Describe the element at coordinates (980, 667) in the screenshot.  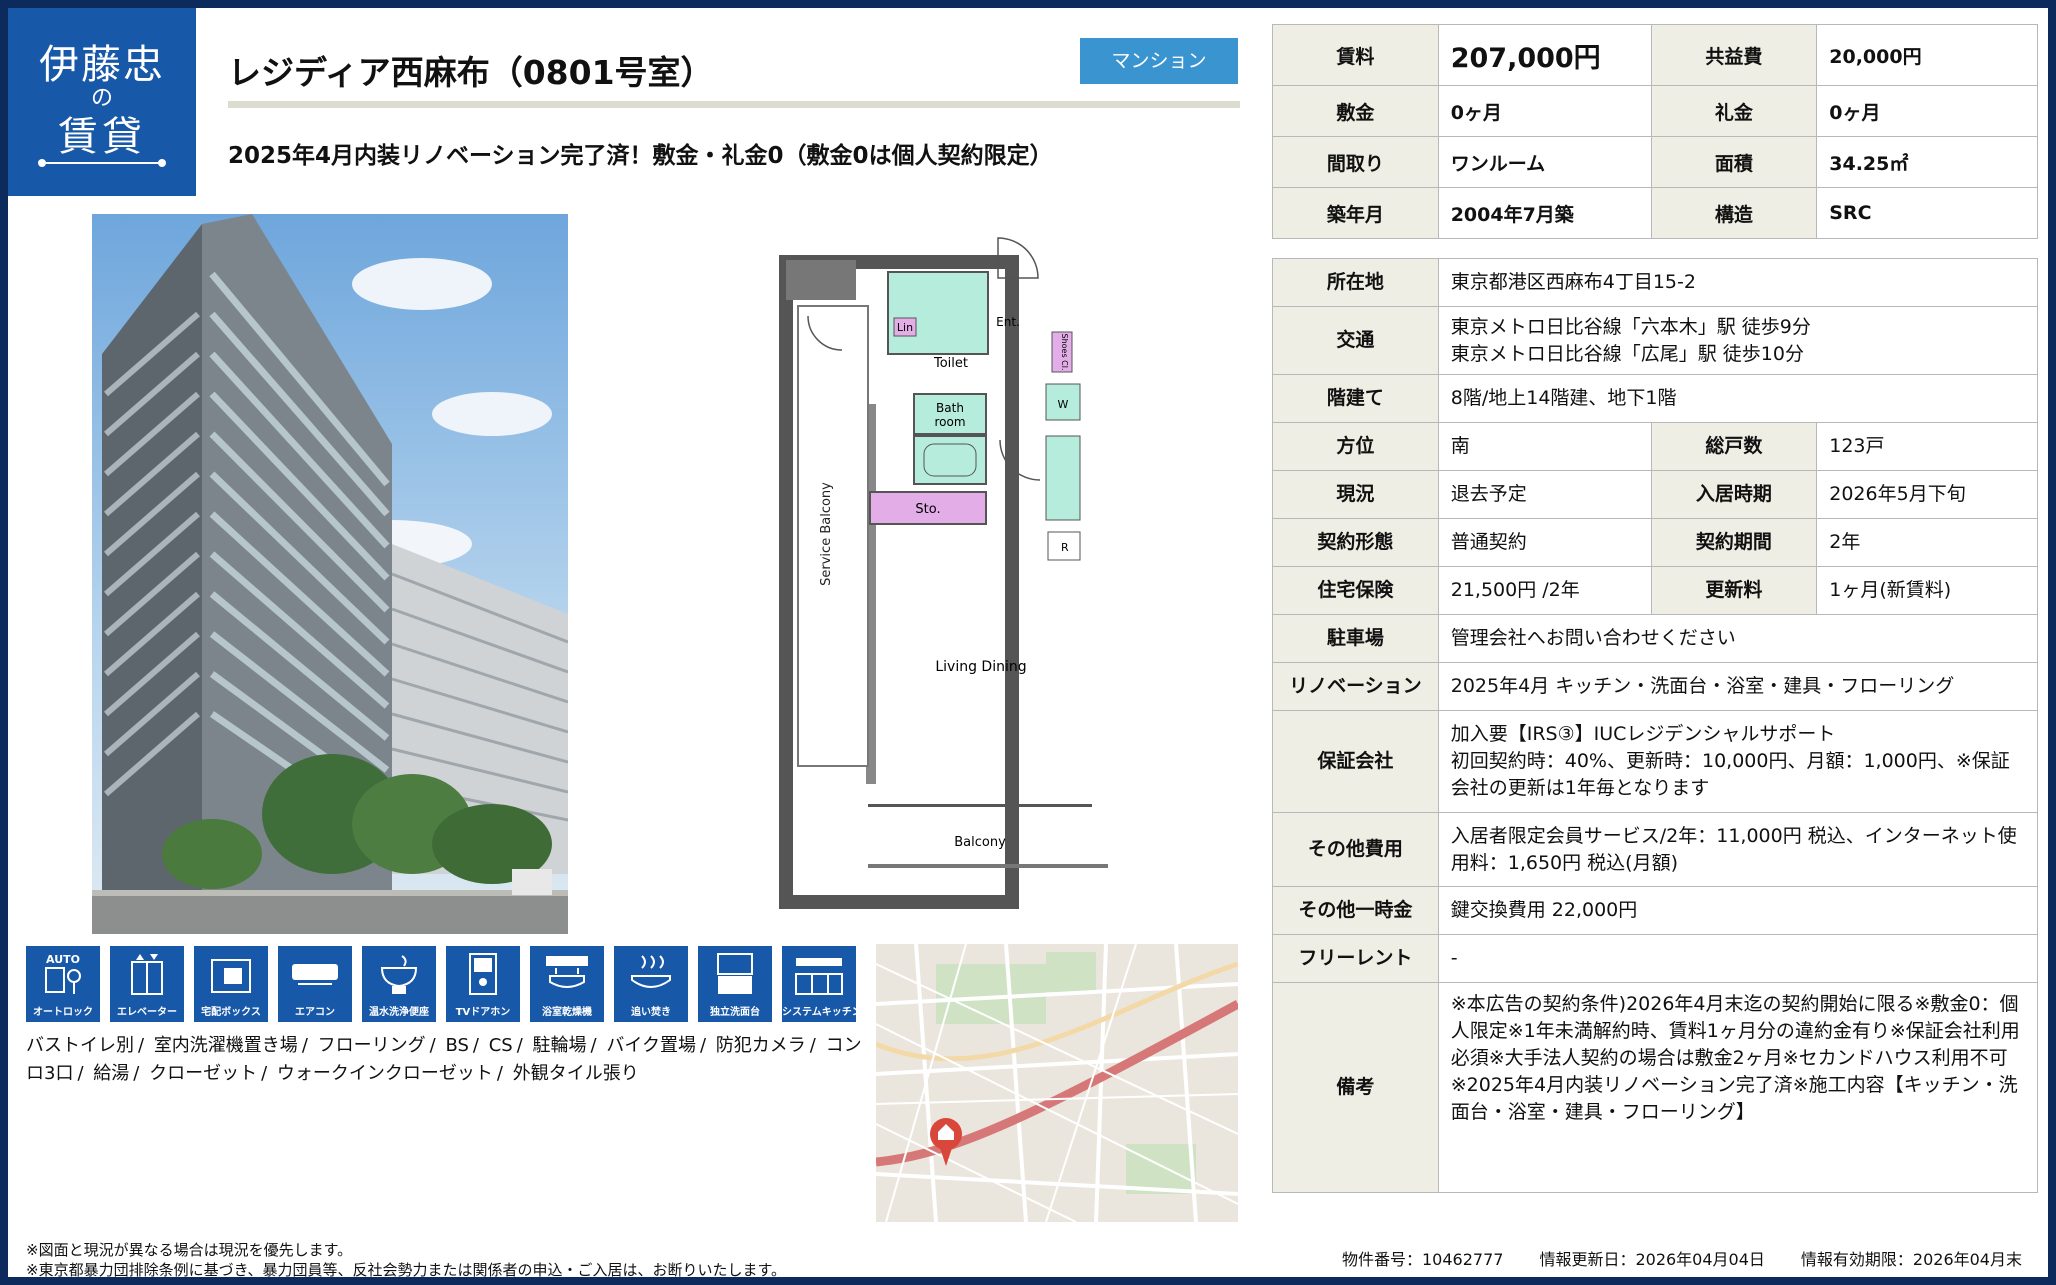
I see `living-dining-label: Living Dining` at that location.